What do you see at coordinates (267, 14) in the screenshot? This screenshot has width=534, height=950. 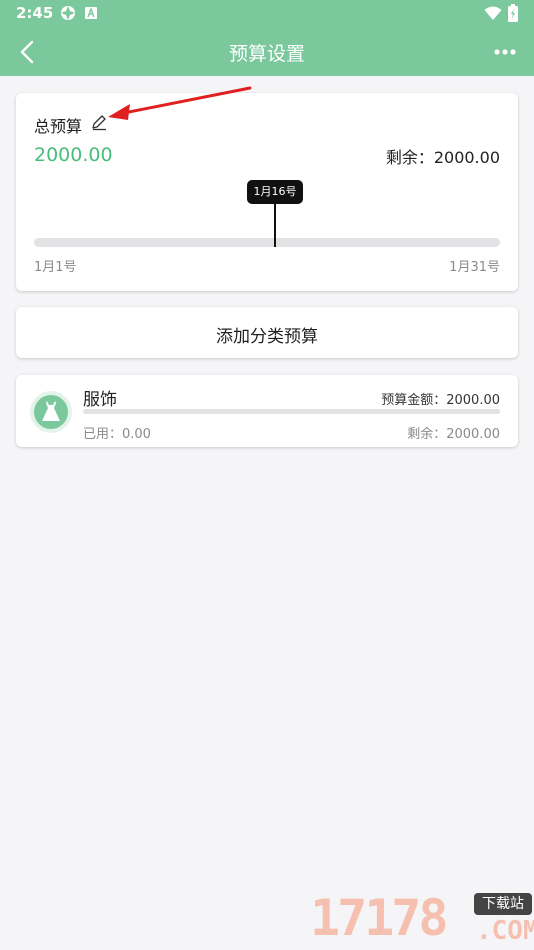 I see `status-bar: 2:45` at bounding box center [267, 14].